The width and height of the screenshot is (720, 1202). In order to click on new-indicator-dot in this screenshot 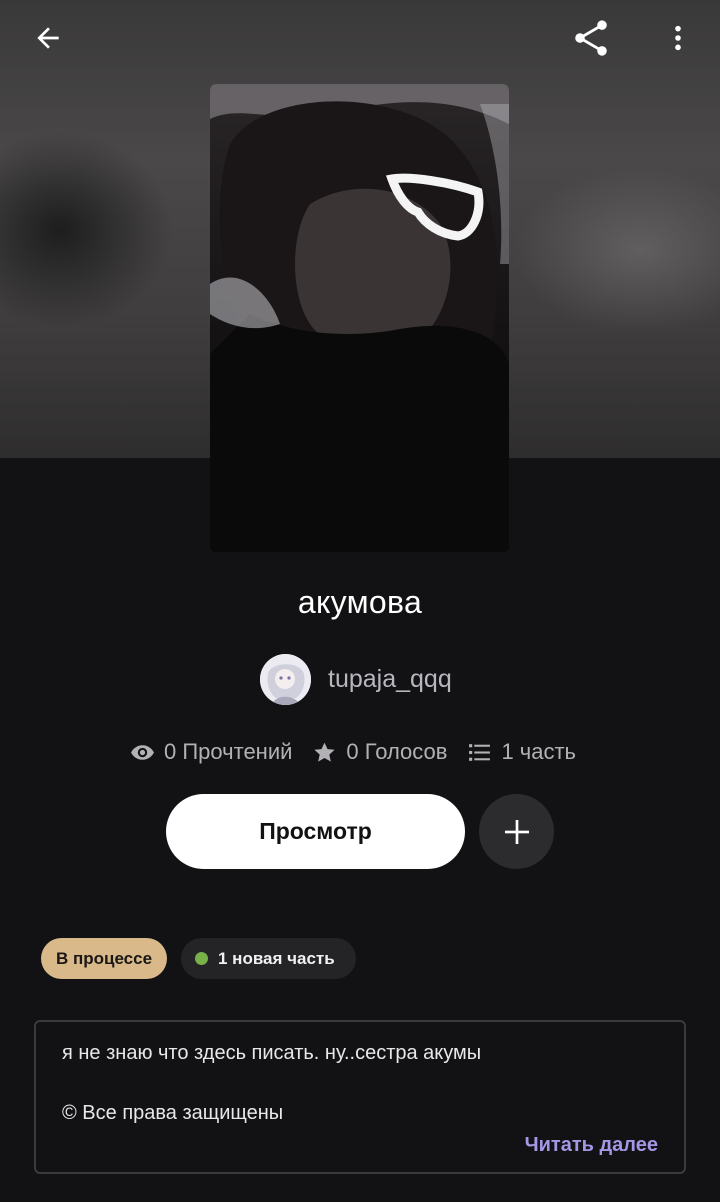, I will do `click(201, 958)`.